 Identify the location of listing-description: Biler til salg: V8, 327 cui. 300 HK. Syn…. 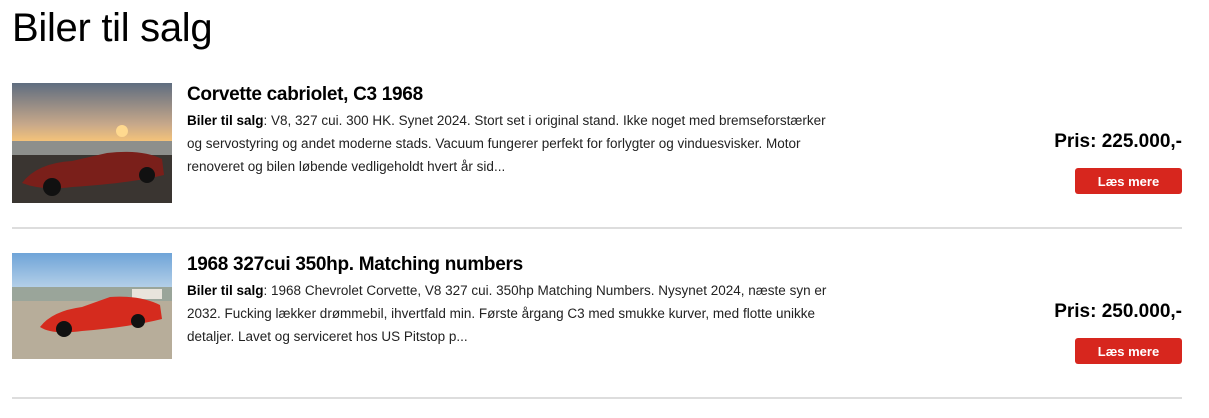
(507, 143).